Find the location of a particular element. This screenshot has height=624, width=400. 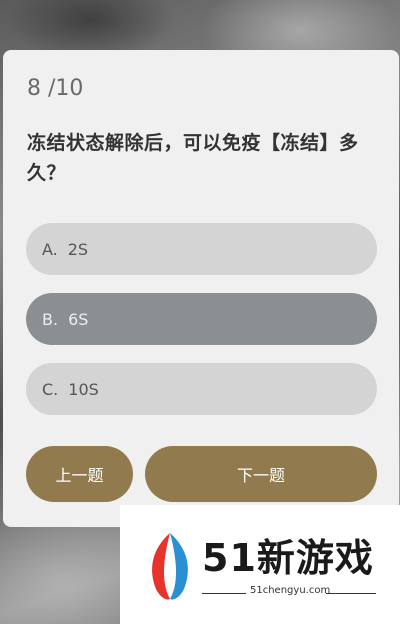

next-question-button: 下一题 is located at coordinates (261, 474).